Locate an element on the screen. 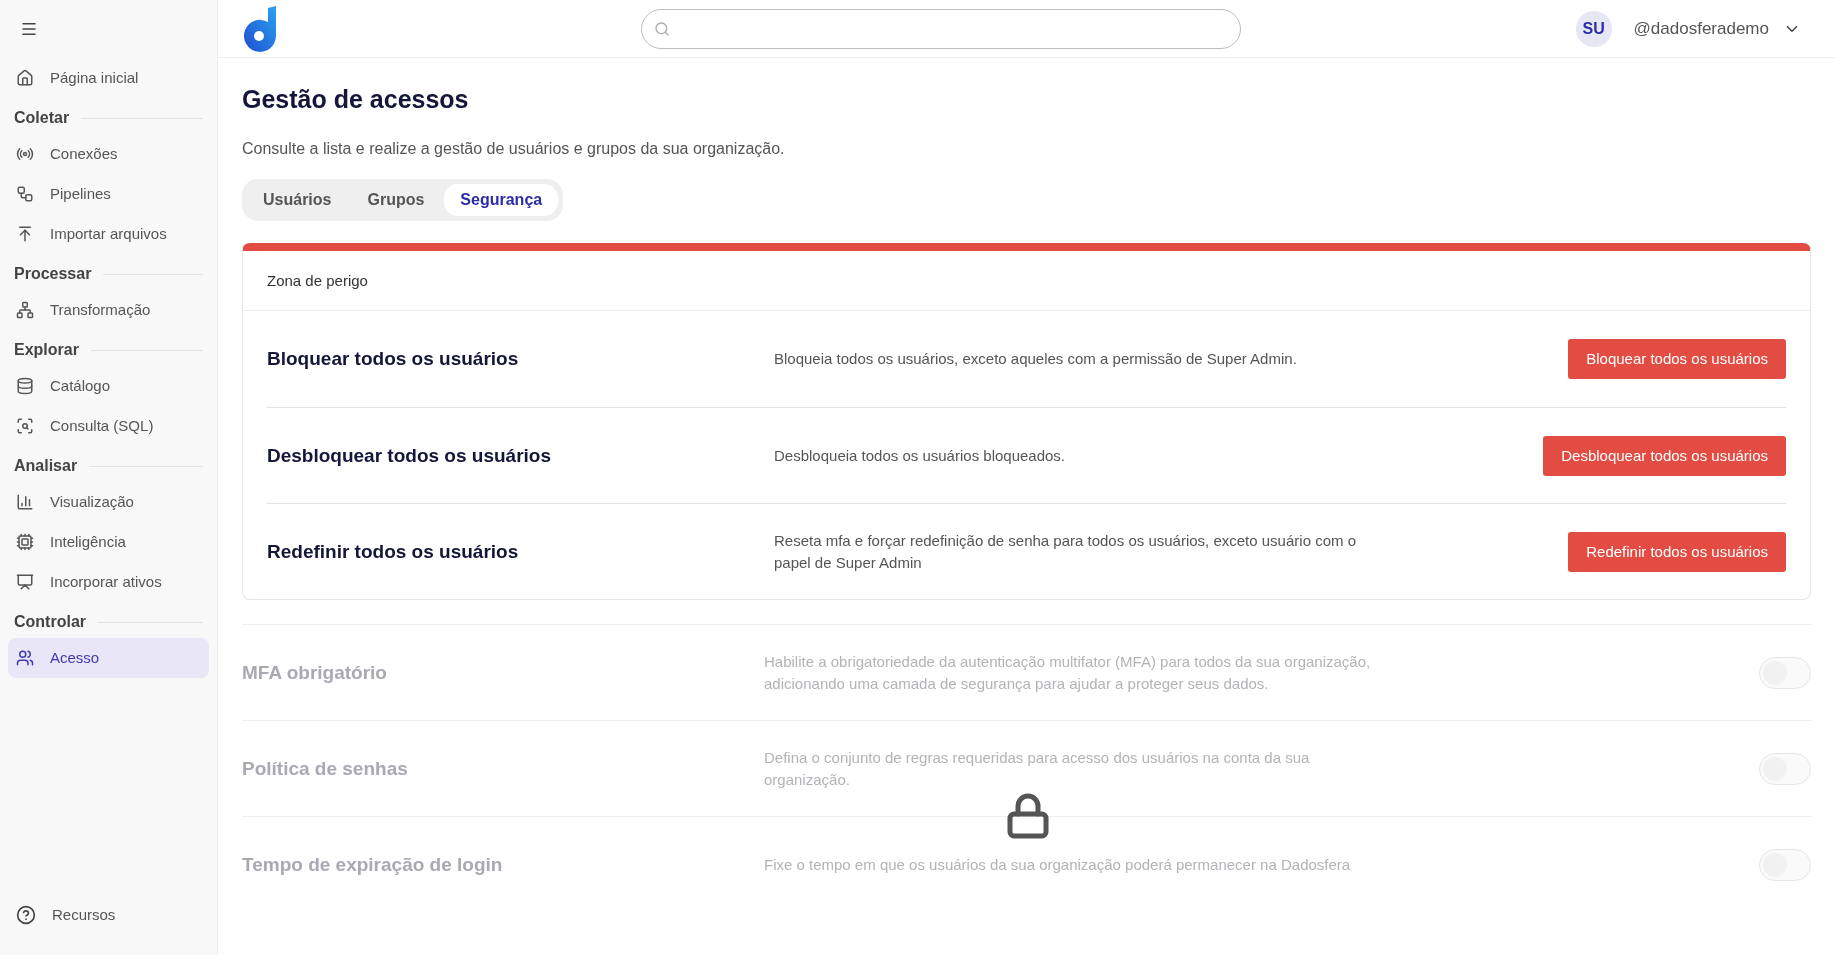 This screenshot has height=955, width=1835. setting-title: Tempo de expiração de login is located at coordinates (373, 864).